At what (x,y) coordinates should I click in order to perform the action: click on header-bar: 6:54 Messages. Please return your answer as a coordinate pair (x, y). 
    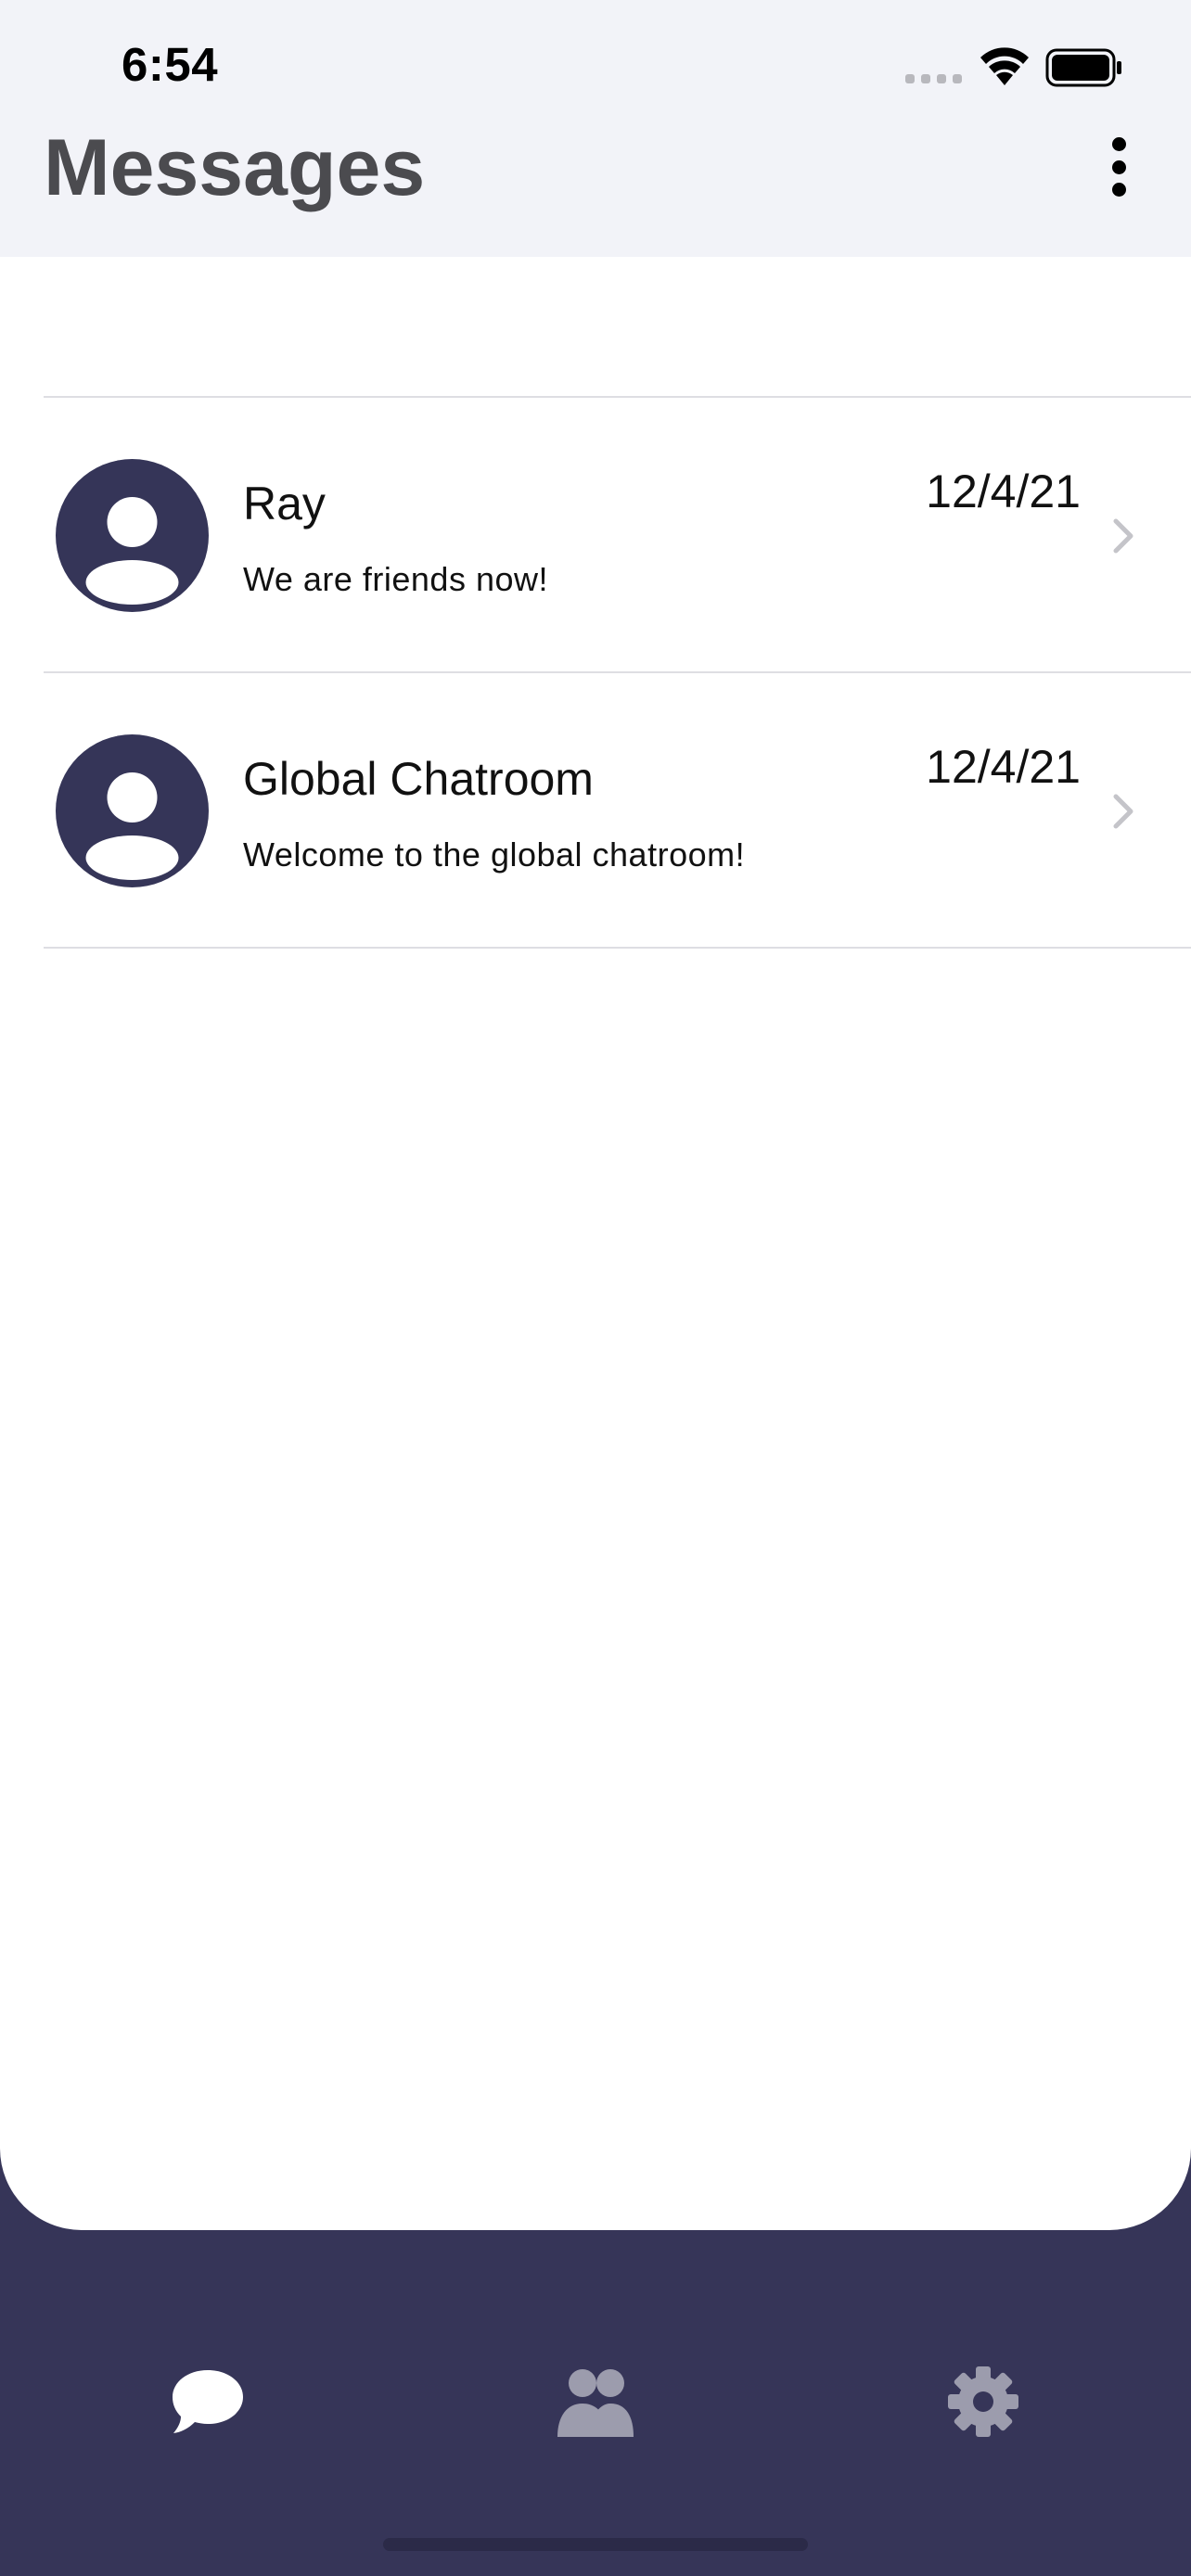
    Looking at the image, I should click on (595, 129).